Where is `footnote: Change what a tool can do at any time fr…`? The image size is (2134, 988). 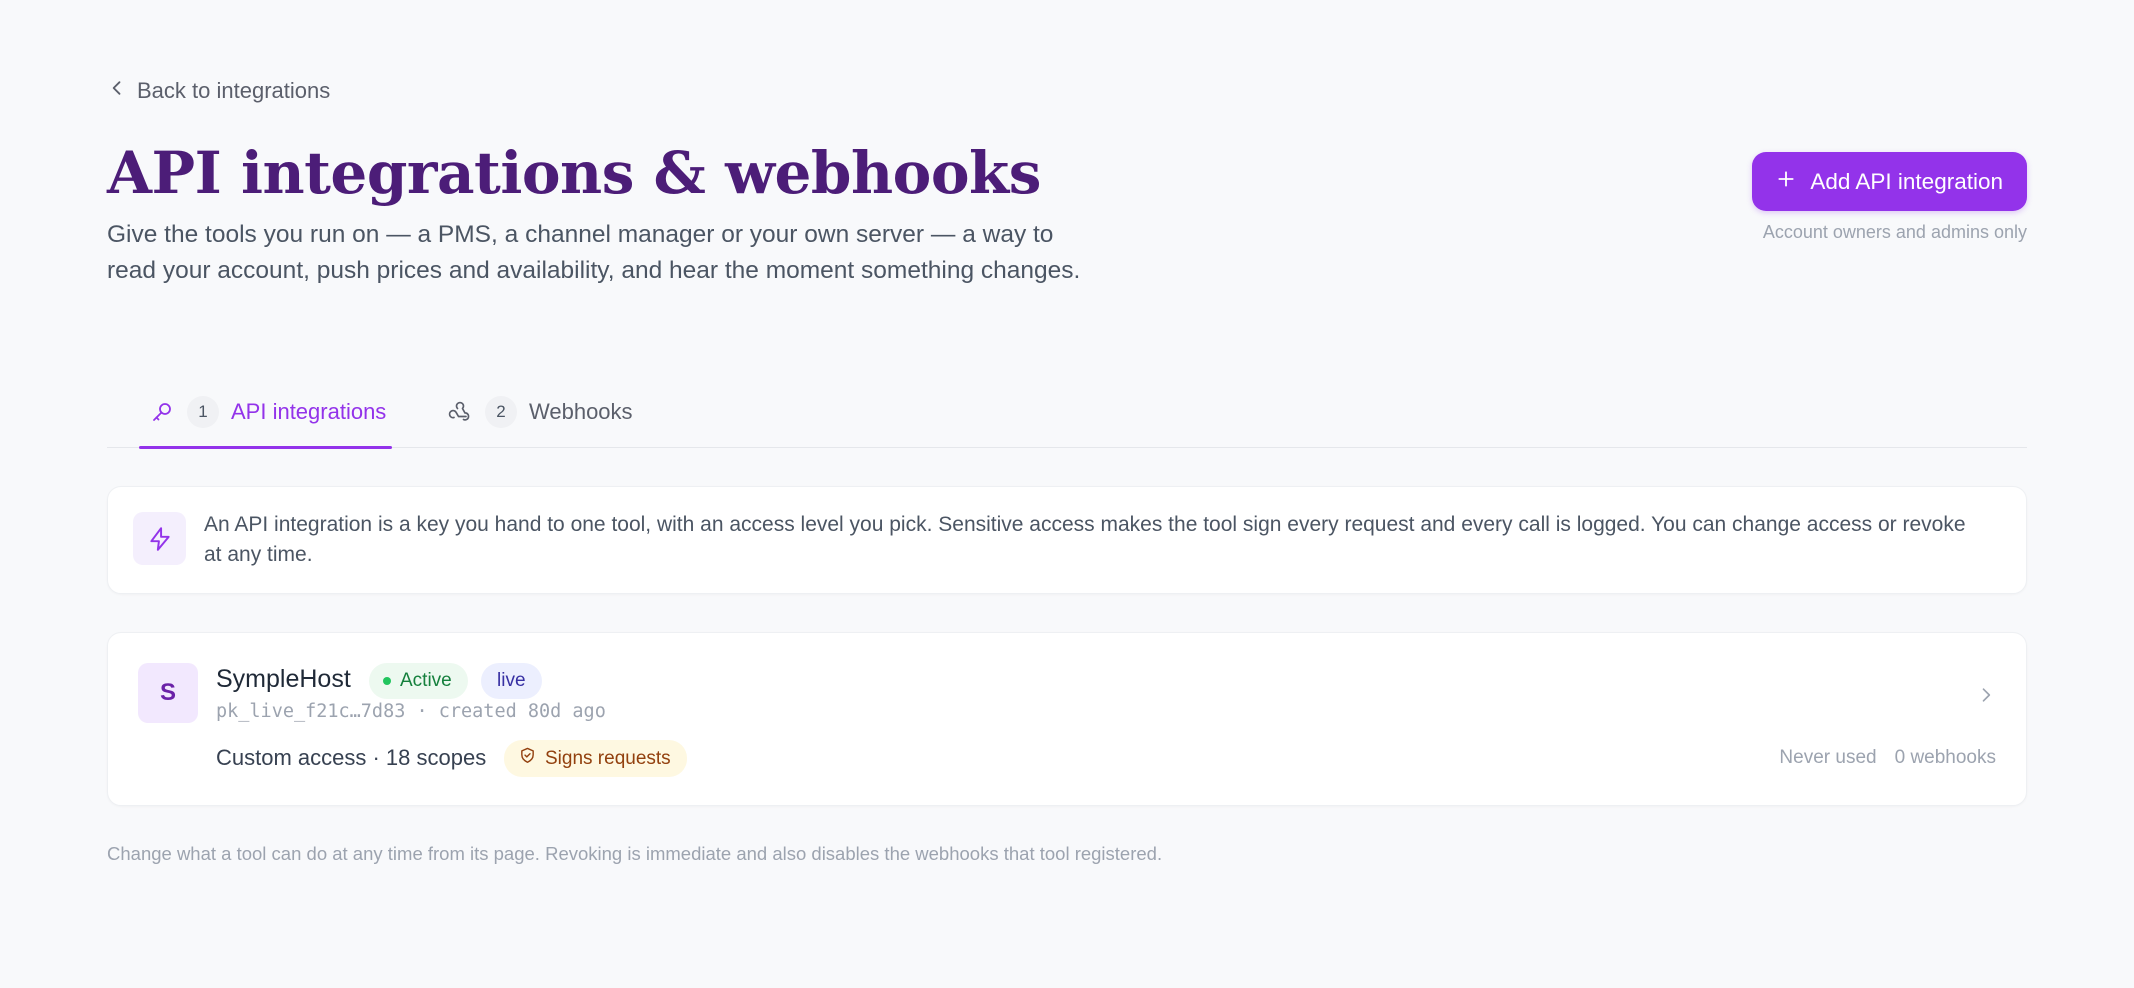
footnote: Change what a tool can do at any time fr… is located at coordinates (635, 853).